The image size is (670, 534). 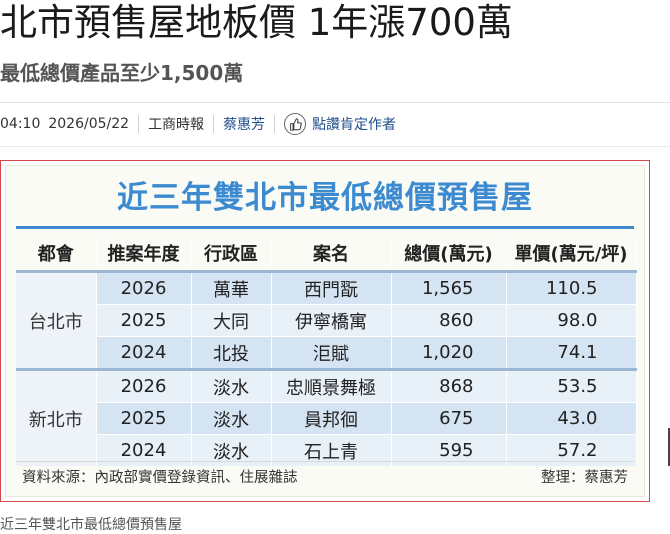 I want to click on article-subtitle: 最低總價產品至少1,500萬, so click(x=122, y=73).